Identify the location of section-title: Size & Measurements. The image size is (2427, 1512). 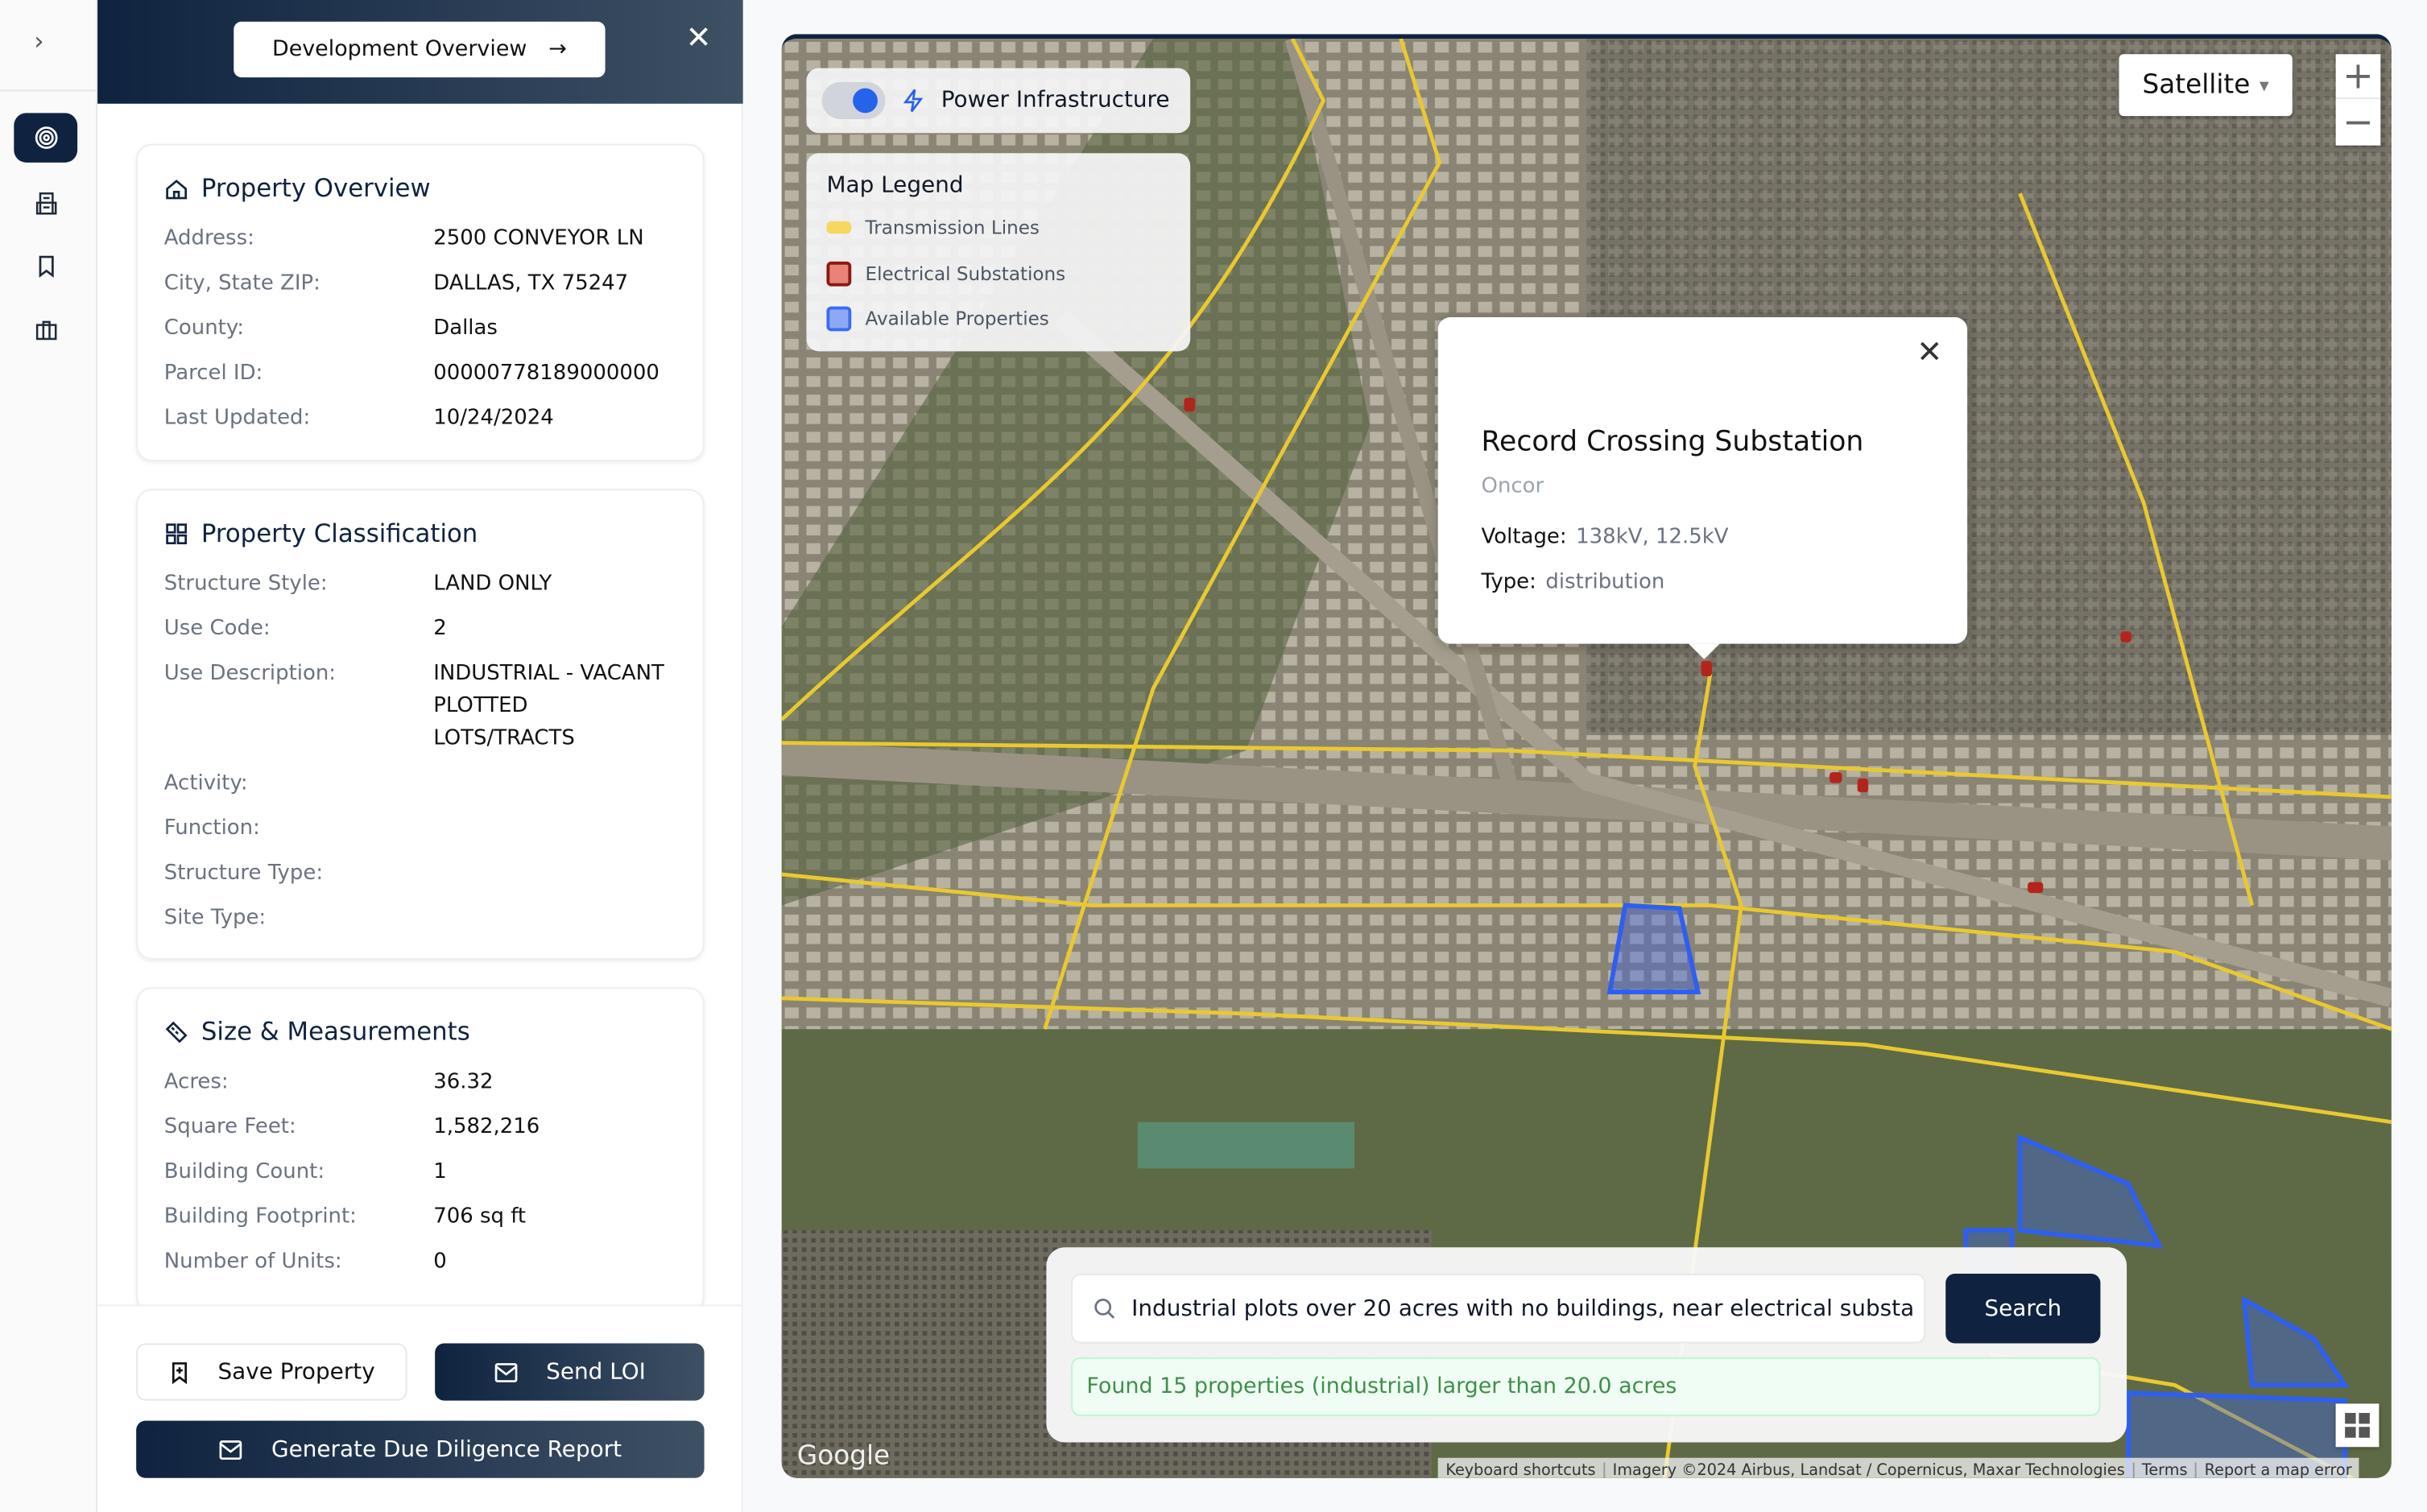
(335, 1031).